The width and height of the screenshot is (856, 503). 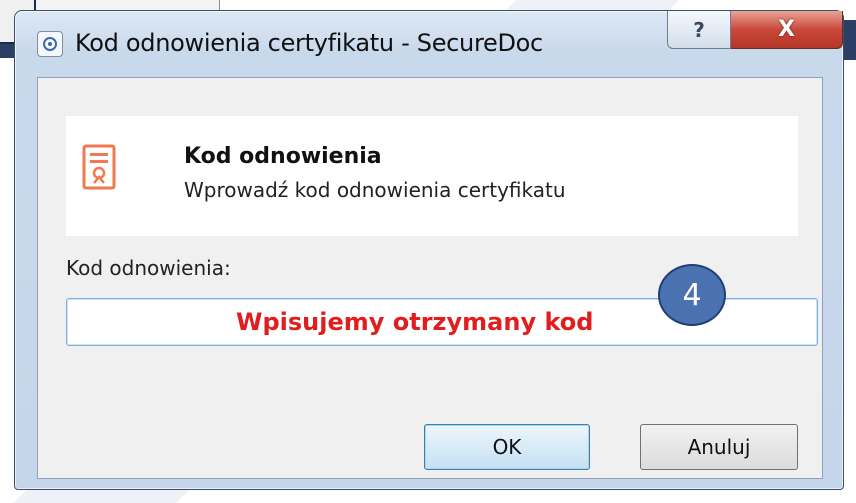 I want to click on close-icon: X, so click(x=786, y=29).